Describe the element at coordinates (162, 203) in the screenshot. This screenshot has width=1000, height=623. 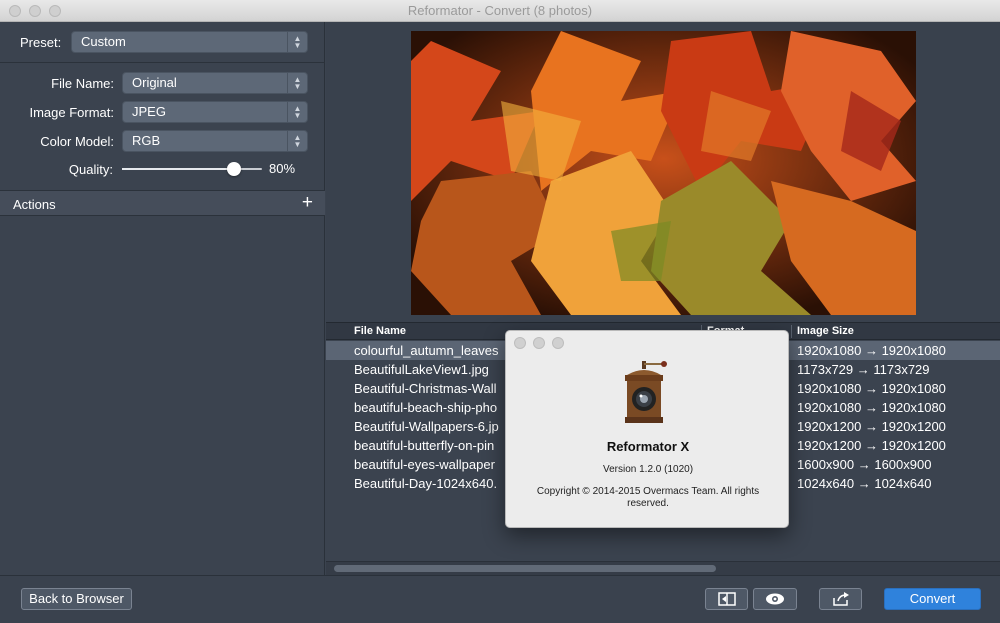
I see `actions-header: Actions +` at that location.